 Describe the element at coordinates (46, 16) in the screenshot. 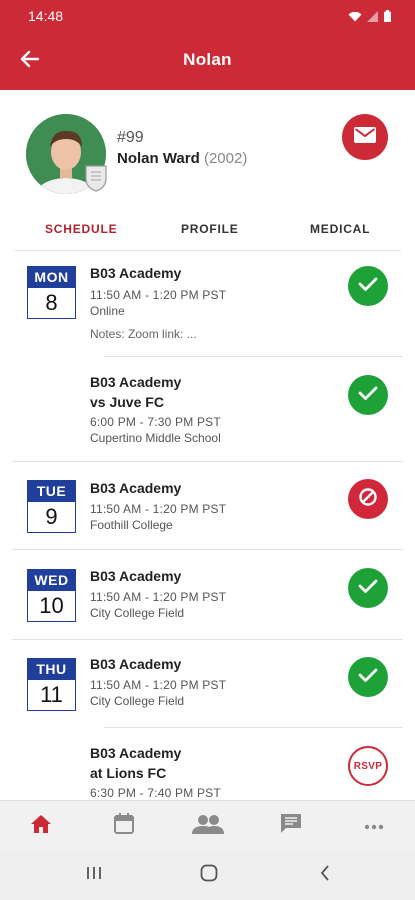

I see `status-time: 14:48` at that location.